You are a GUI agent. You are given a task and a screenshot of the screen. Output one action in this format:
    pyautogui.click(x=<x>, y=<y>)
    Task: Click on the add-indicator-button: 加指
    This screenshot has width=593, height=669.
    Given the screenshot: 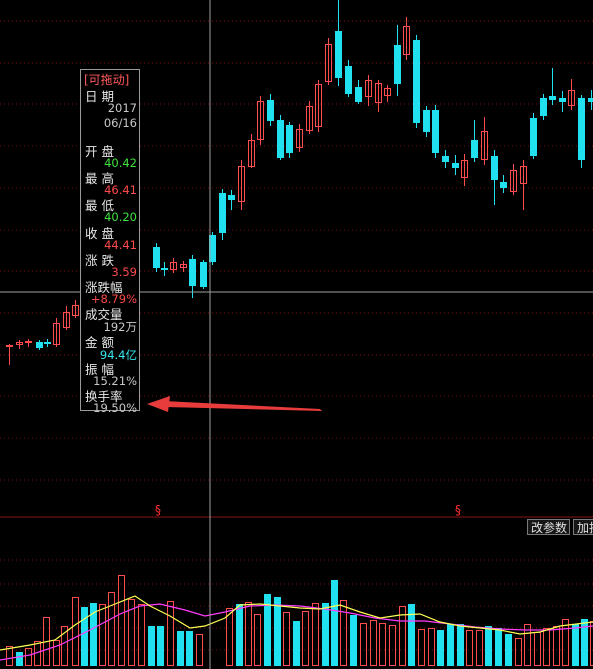 What is the action you would take?
    pyautogui.click(x=583, y=527)
    